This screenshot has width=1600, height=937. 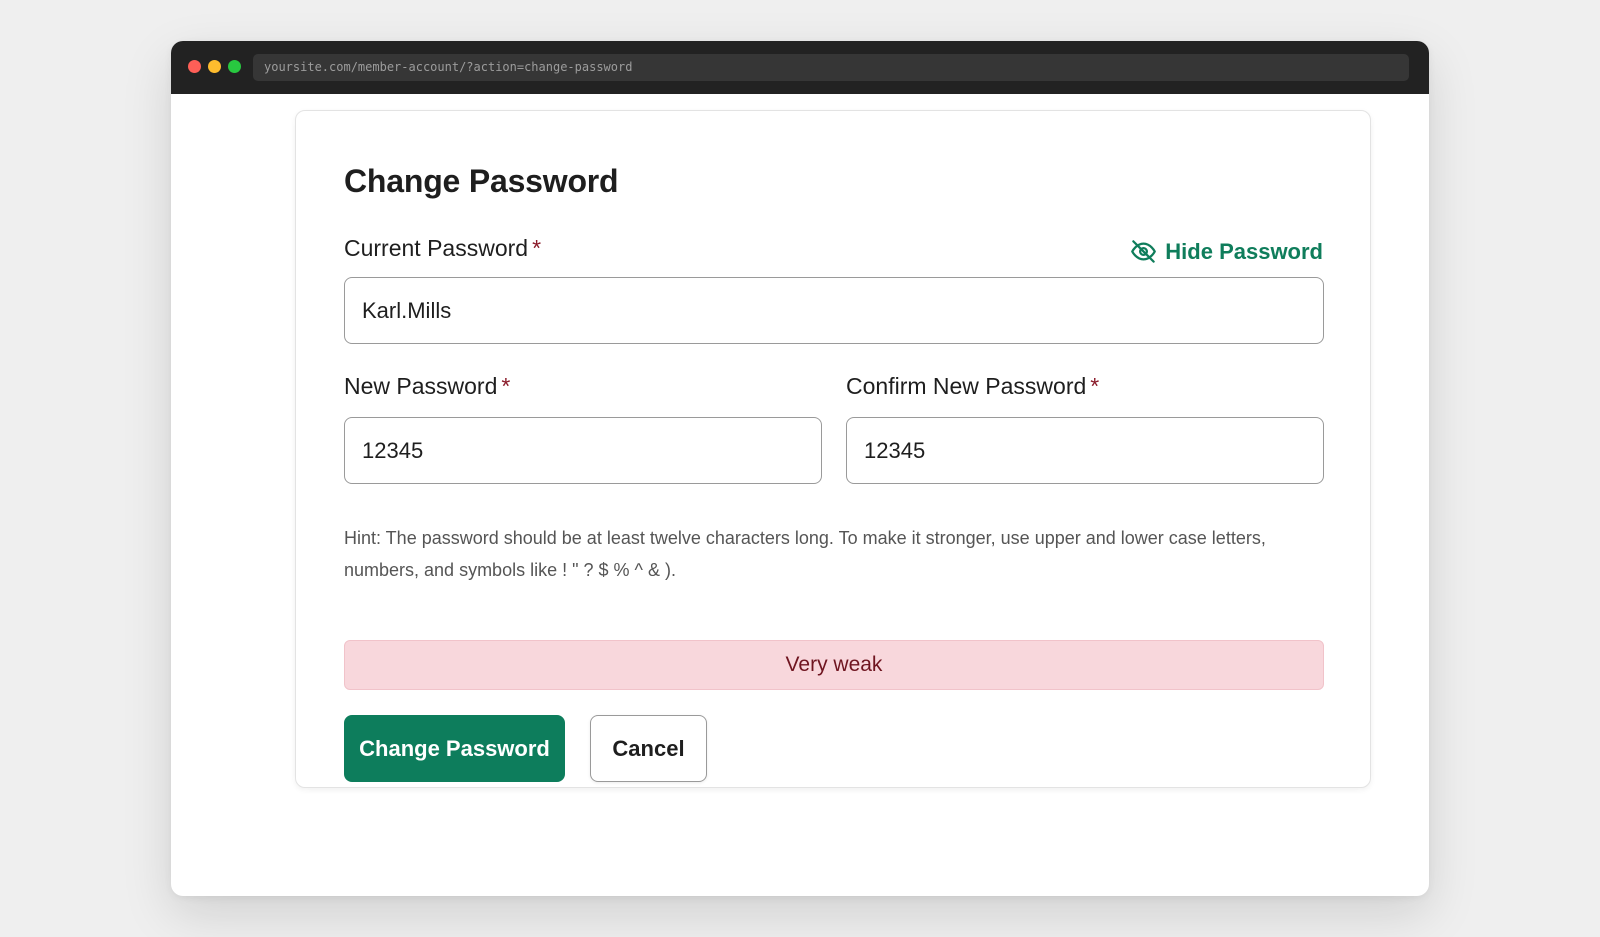 I want to click on current-password-input, so click(x=834, y=310).